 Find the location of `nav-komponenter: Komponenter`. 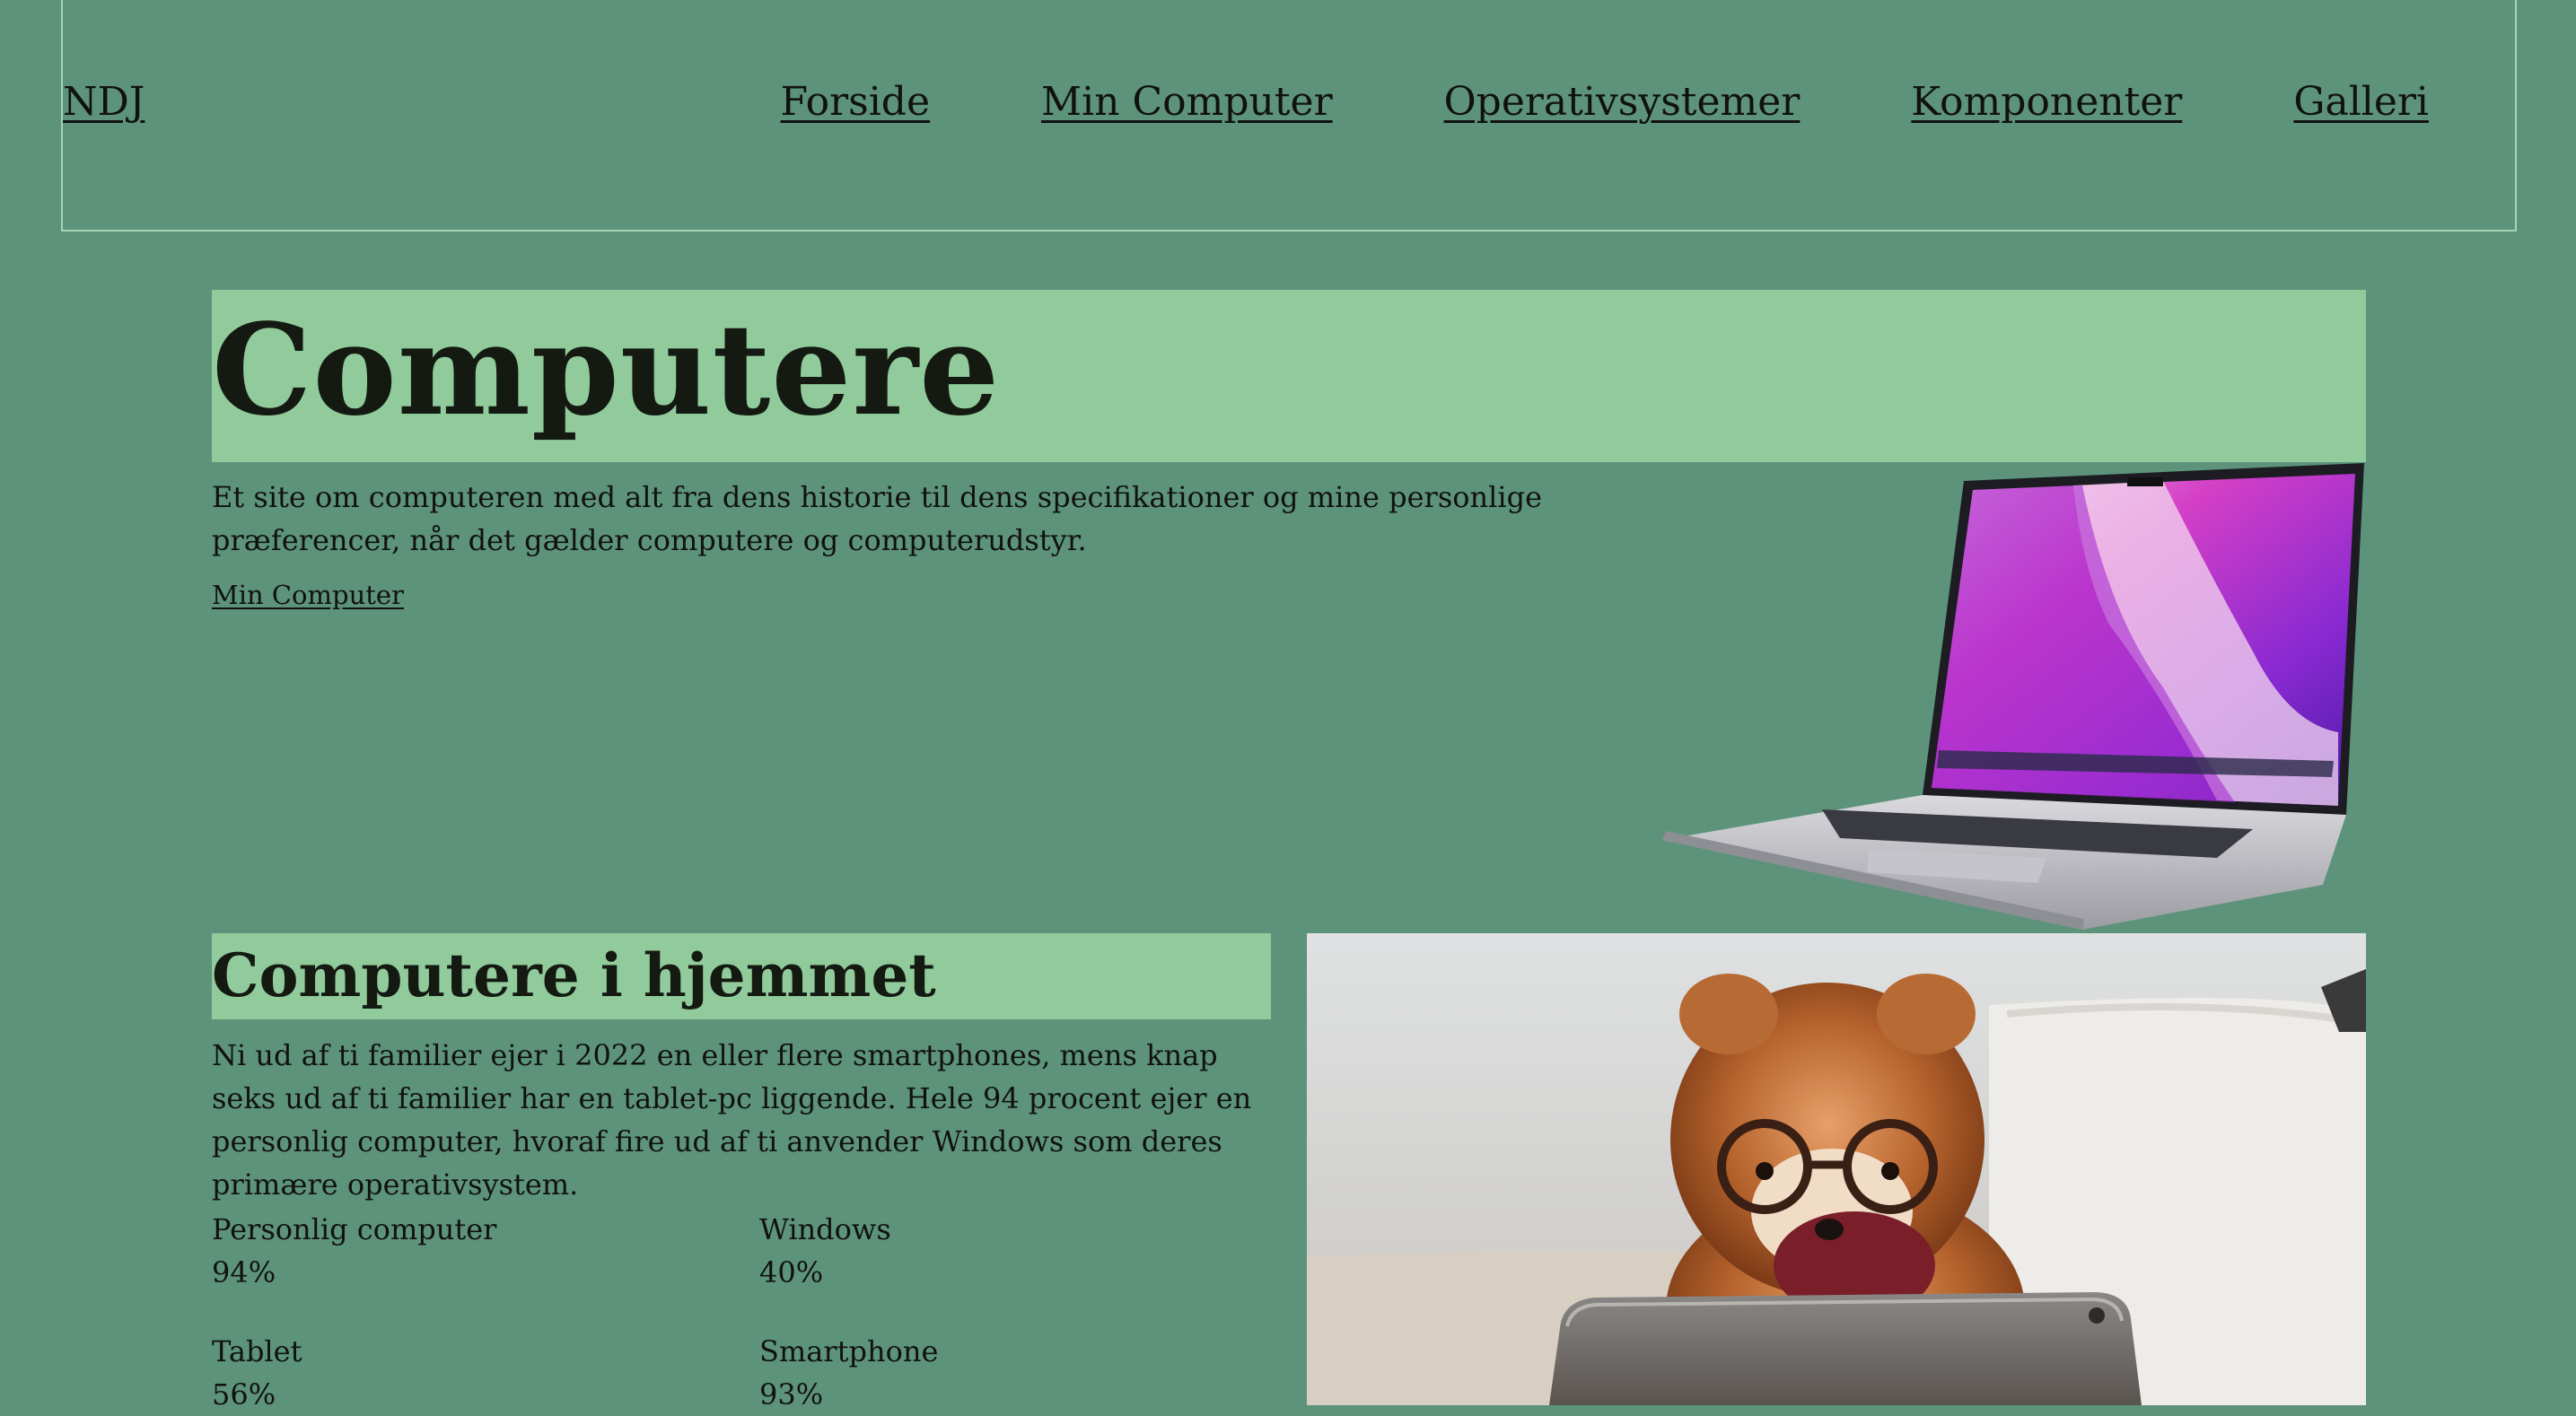

nav-komponenter: Komponenter is located at coordinates (2046, 102).